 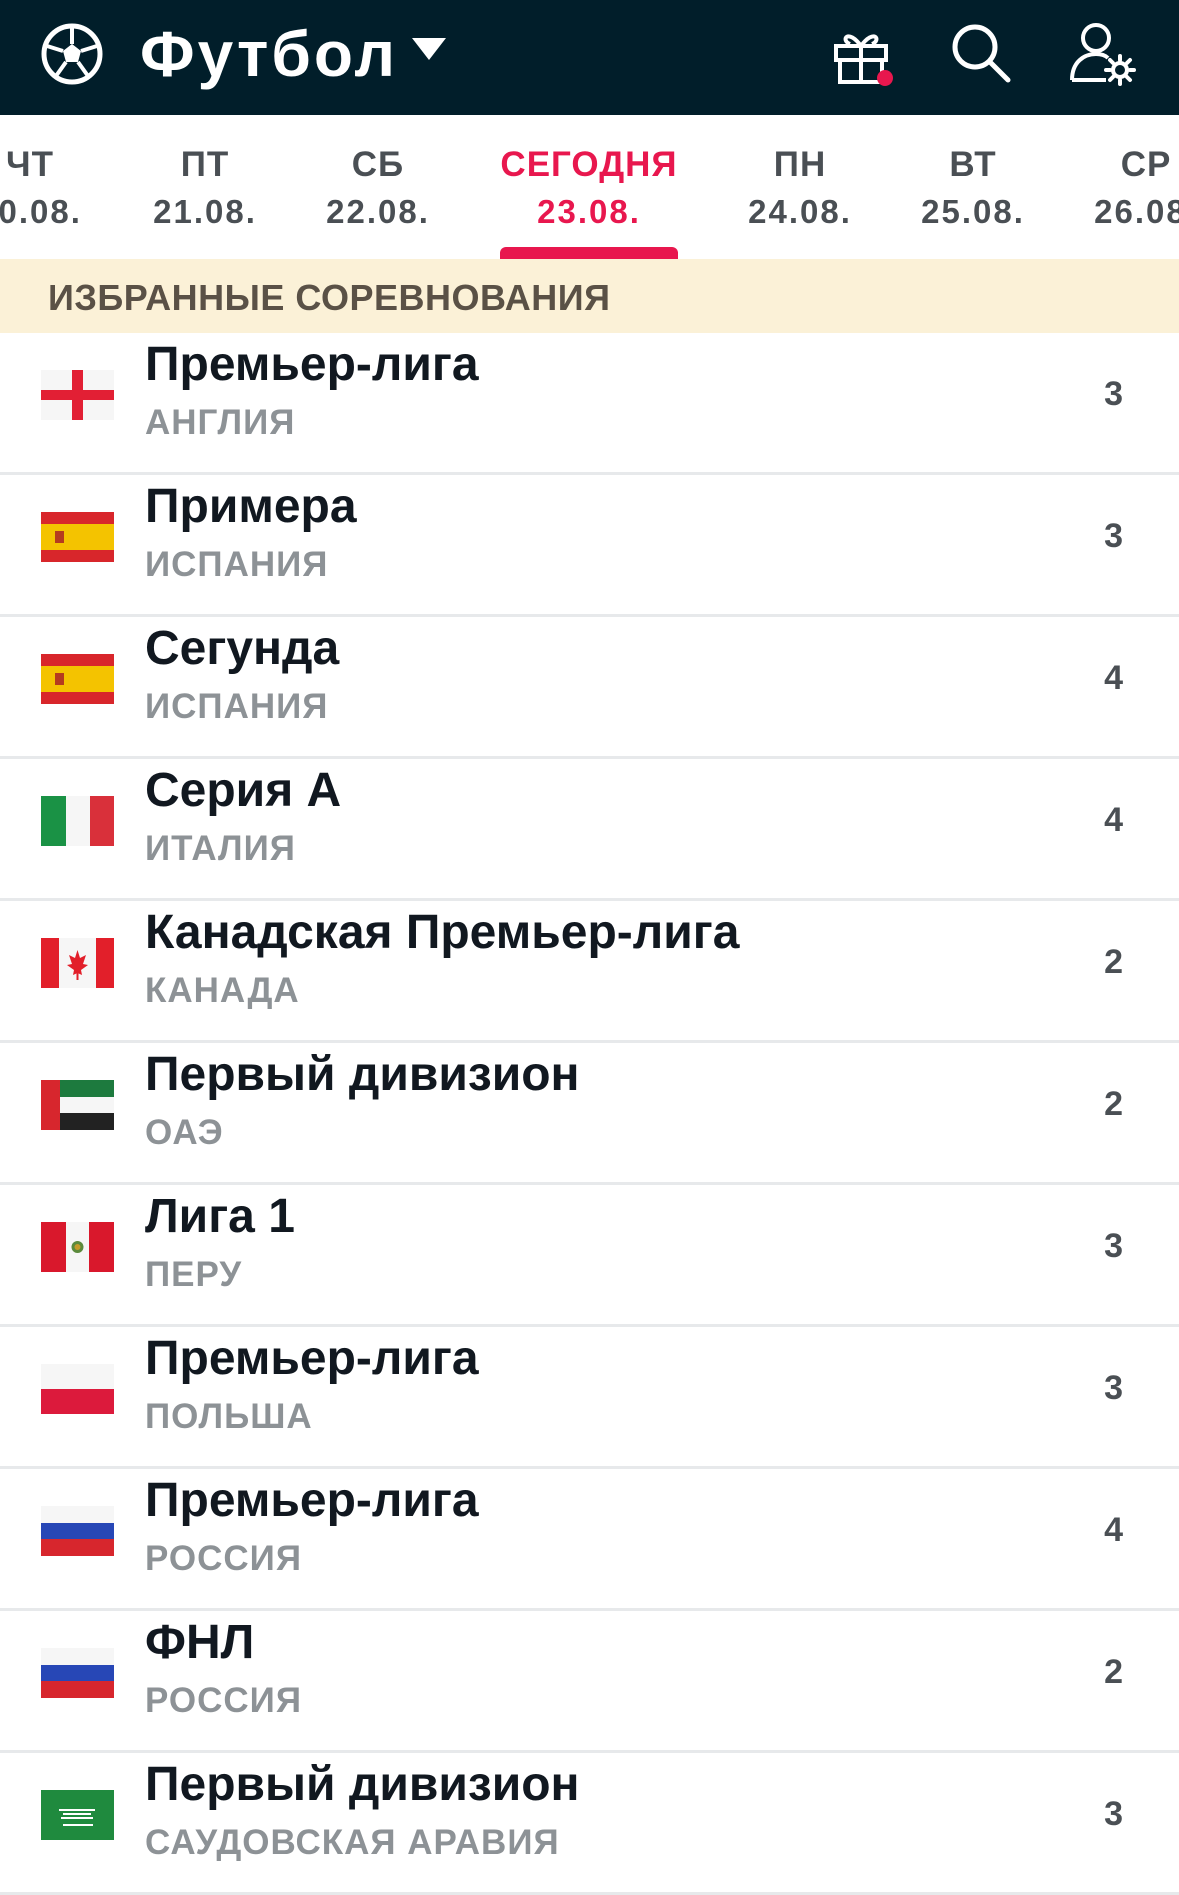 I want to click on date-tab-day: СБ, so click(x=378, y=164).